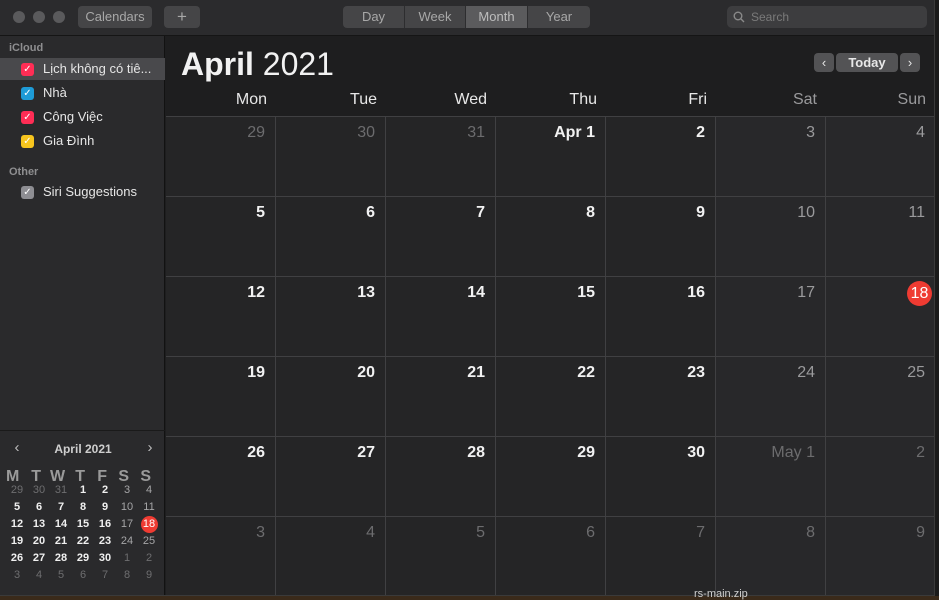 The image size is (939, 600). Describe the element at coordinates (17, 558) in the screenshot. I see `mini-day: 26` at that location.